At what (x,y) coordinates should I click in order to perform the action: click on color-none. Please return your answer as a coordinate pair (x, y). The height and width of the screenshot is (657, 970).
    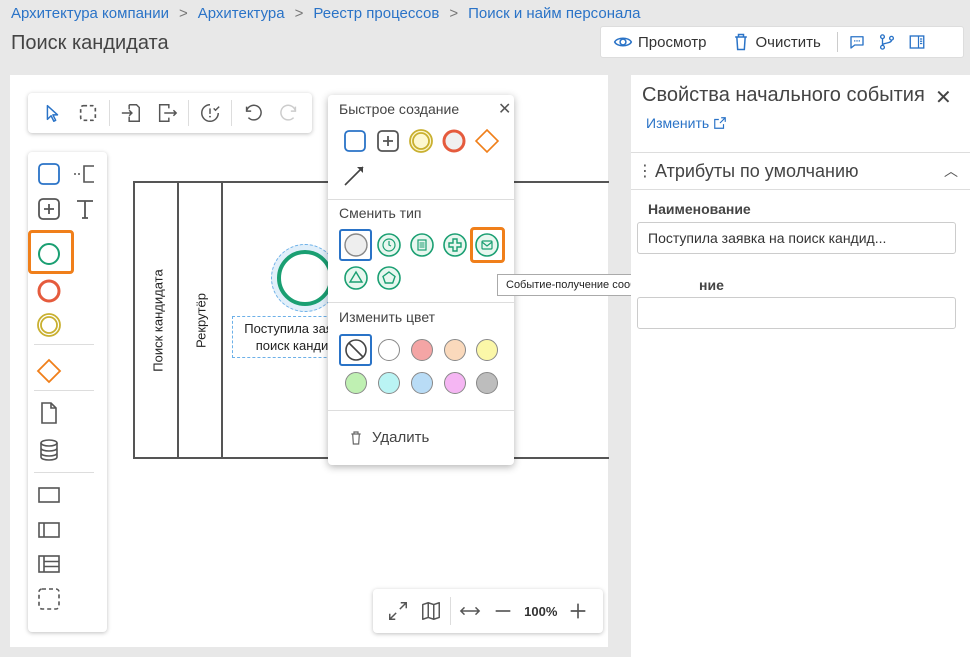
    Looking at the image, I should click on (356, 350).